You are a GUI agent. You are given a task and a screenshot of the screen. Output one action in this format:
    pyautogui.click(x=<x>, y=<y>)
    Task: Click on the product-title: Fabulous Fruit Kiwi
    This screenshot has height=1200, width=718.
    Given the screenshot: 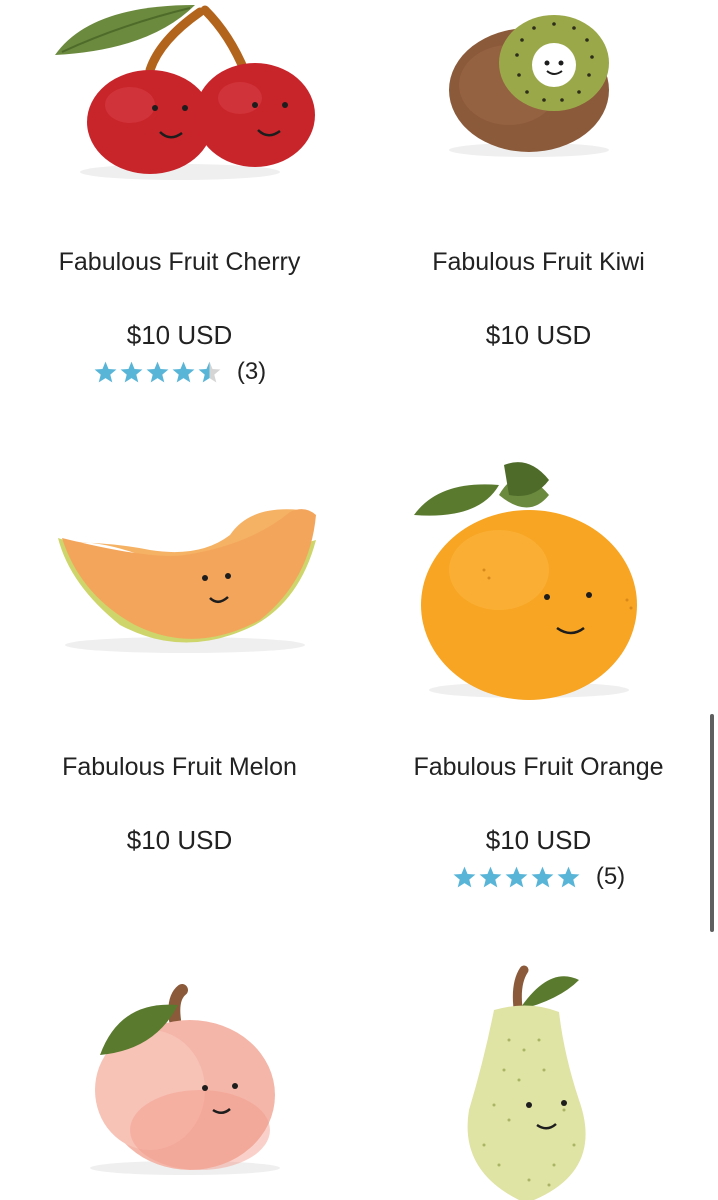 What is the action you would take?
    pyautogui.click(x=538, y=262)
    